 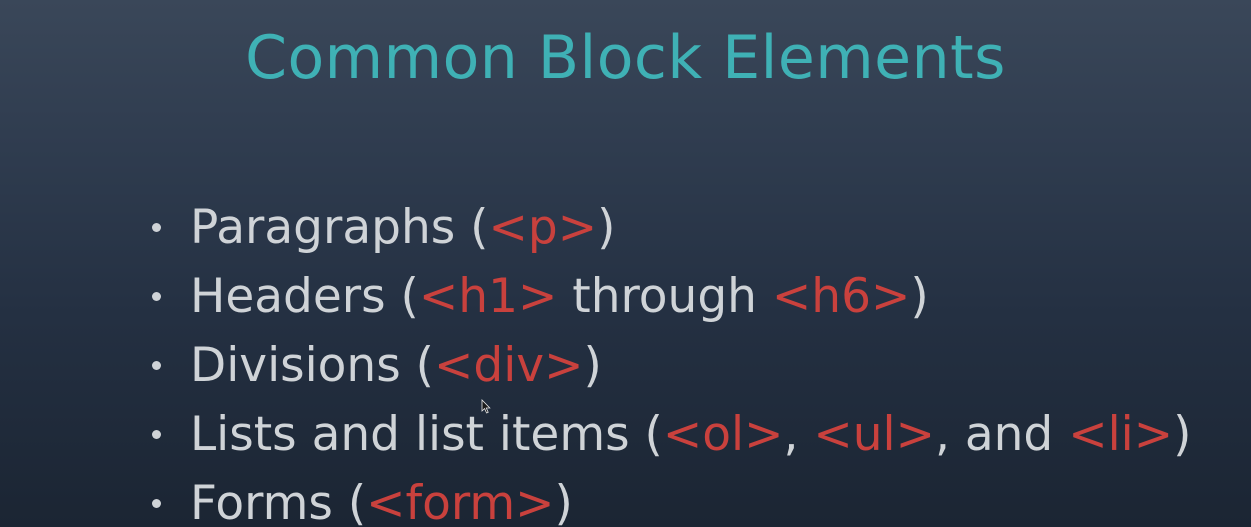 I want to click on bullet-text-part: Forms (, so click(x=278, y=501).